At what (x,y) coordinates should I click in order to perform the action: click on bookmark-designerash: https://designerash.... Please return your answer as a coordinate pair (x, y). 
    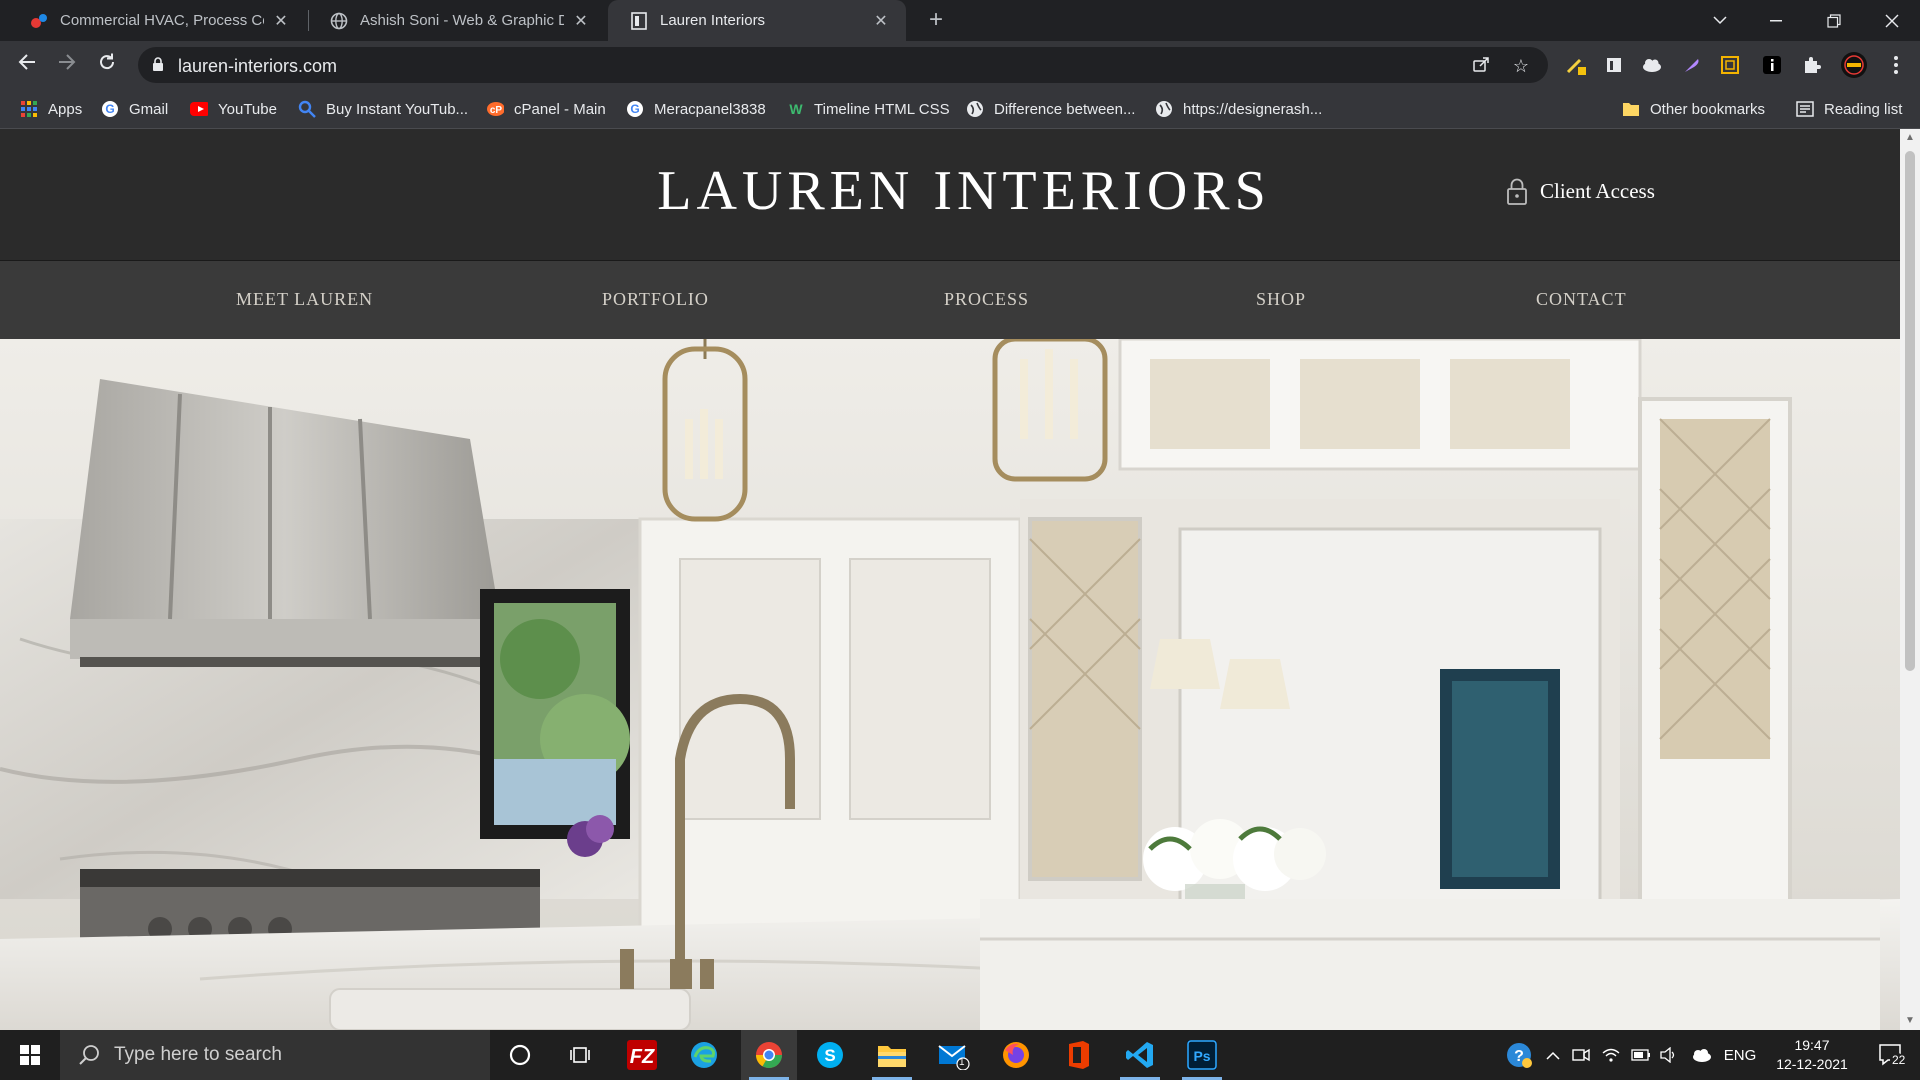
    Looking at the image, I should click on (1238, 109).